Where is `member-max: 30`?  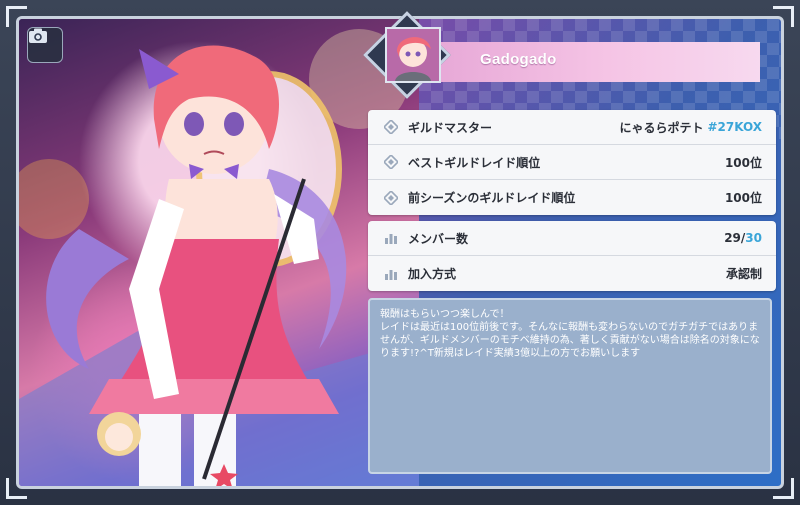 member-max: 30 is located at coordinates (753, 238).